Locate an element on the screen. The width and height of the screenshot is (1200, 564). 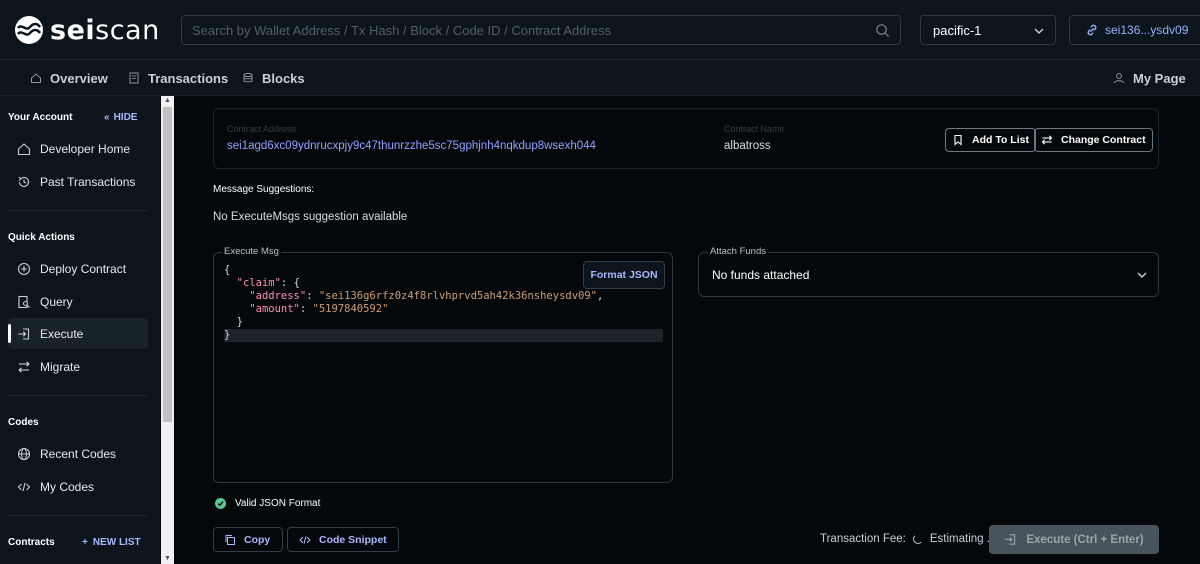
sidebar-item-query: Query is located at coordinates (78, 301).